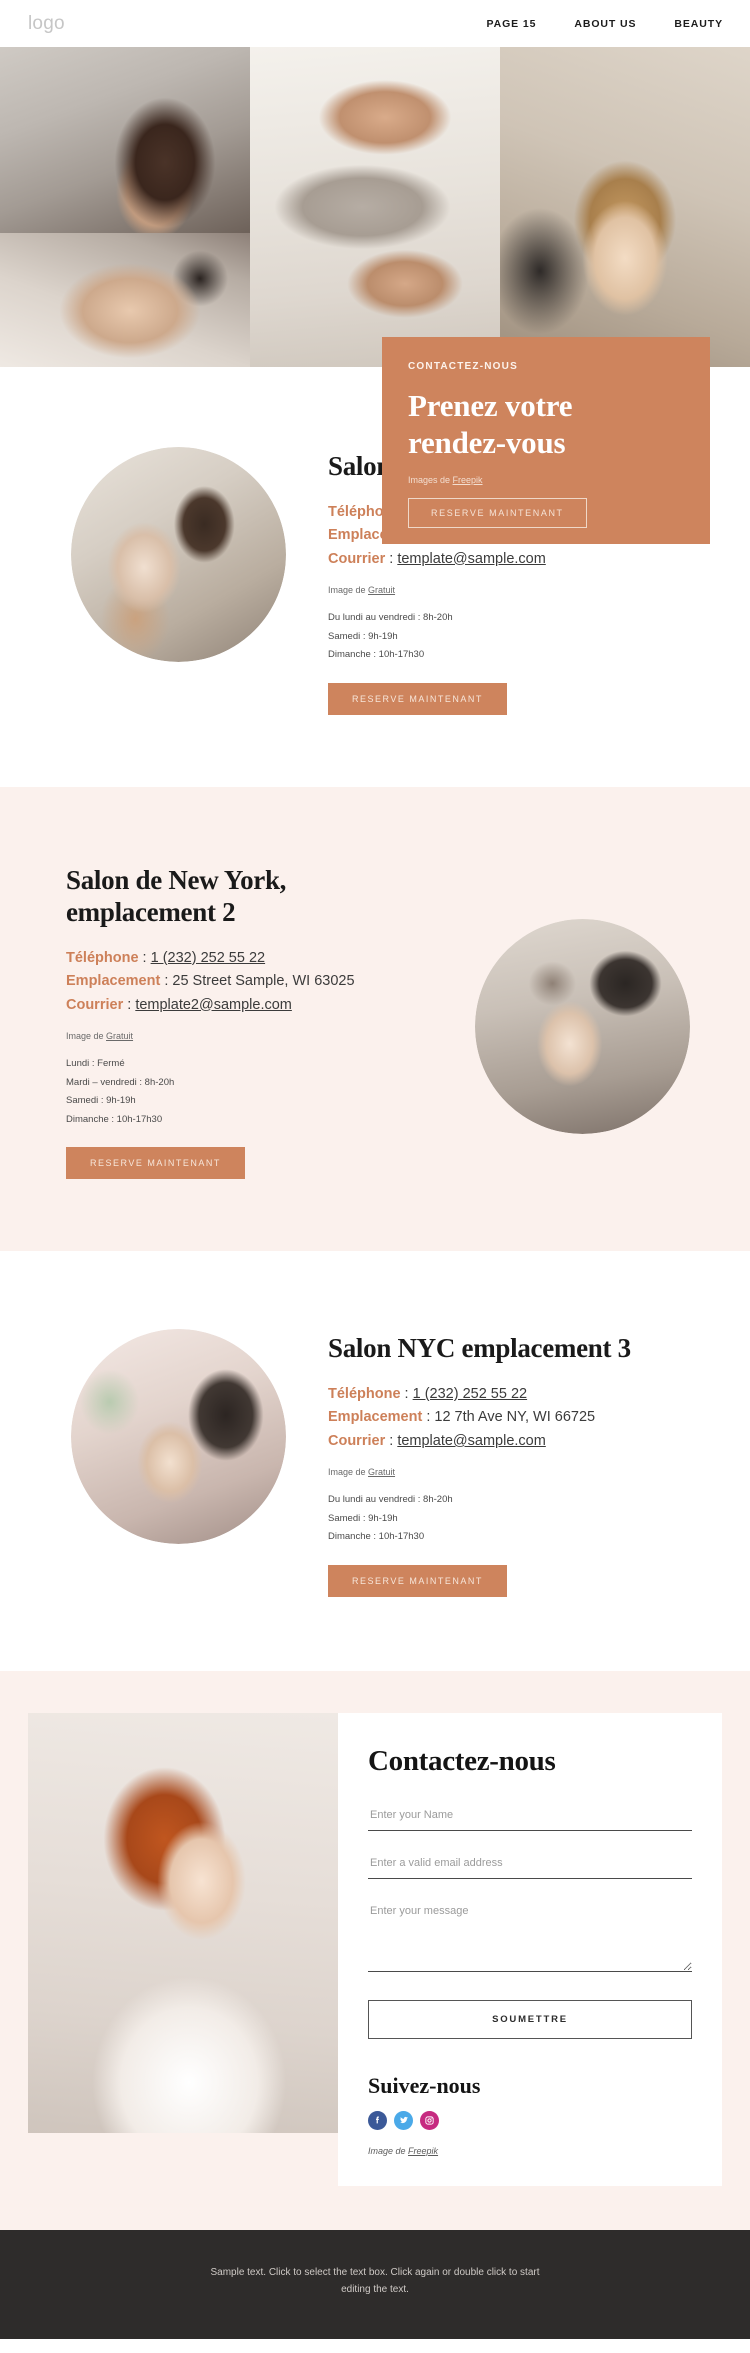  What do you see at coordinates (490, 405) in the screenshot?
I see `hero-title-line-1: Prenez votre` at bounding box center [490, 405].